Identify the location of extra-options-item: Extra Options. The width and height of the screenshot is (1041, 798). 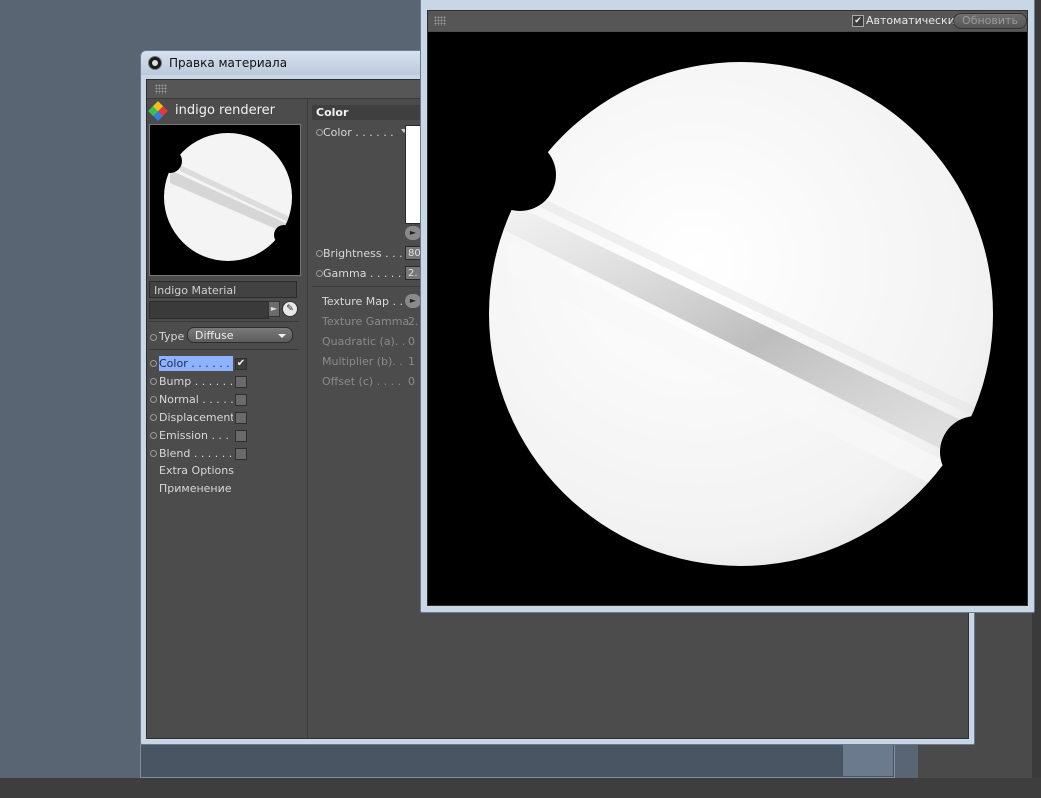
(196, 470).